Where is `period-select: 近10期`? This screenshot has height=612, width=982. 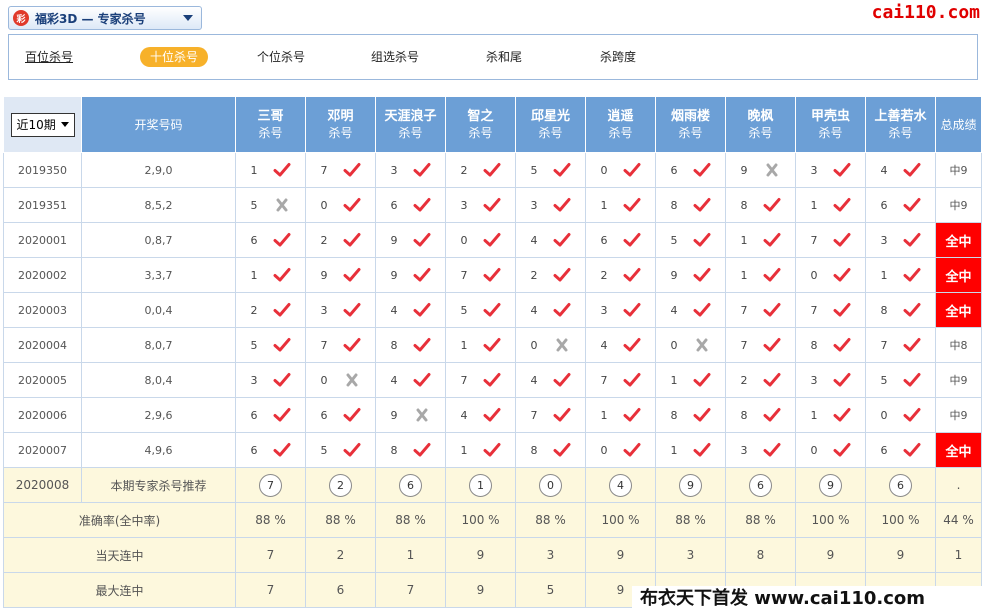 period-select: 近10期 is located at coordinates (42, 124).